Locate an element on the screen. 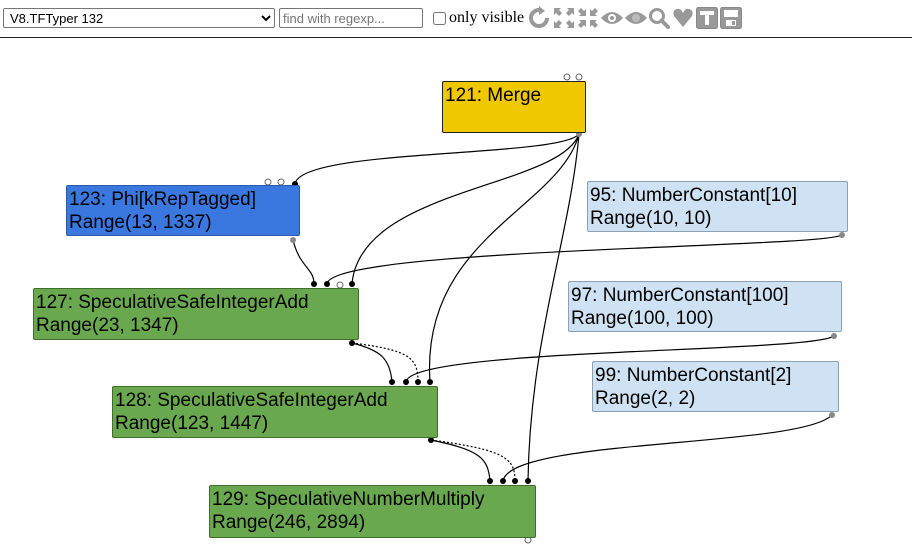 This screenshot has width=912, height=560. node-121-merge: 121: Merge is located at coordinates (514, 107).